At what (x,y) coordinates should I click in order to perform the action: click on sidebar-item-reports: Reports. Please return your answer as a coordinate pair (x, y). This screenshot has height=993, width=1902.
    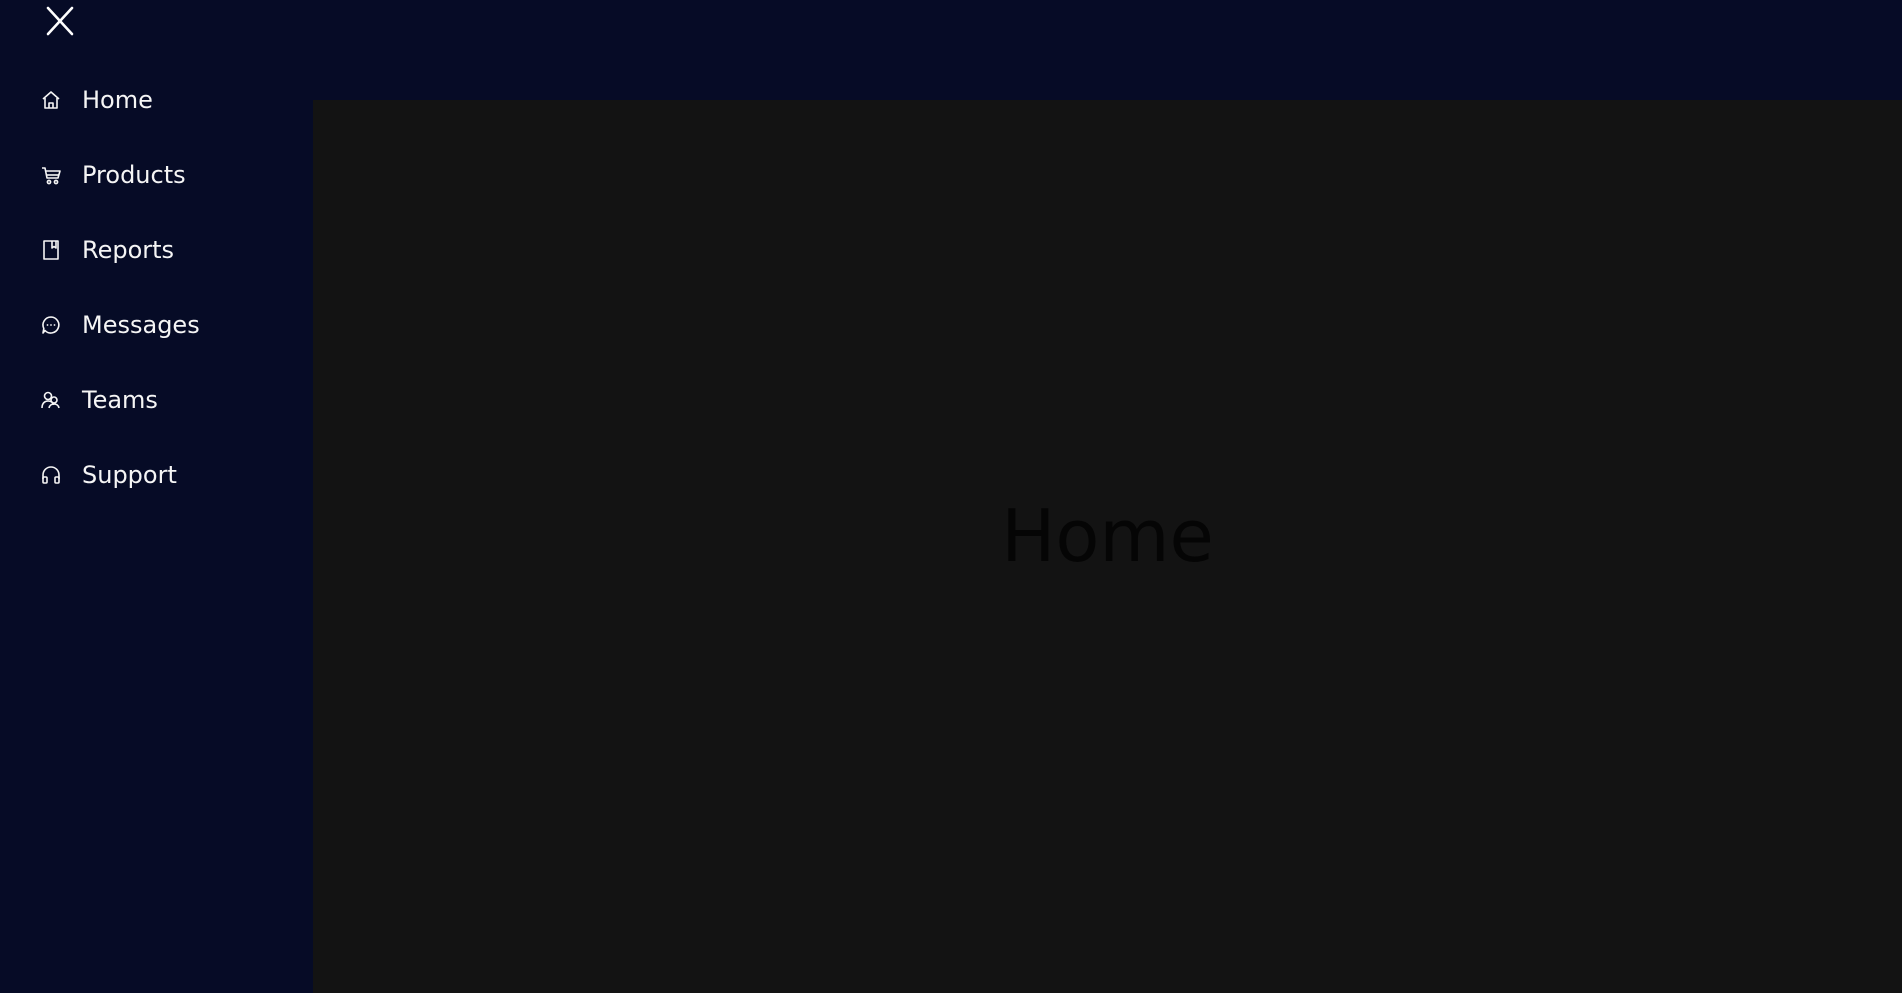
    Looking at the image, I should click on (156, 249).